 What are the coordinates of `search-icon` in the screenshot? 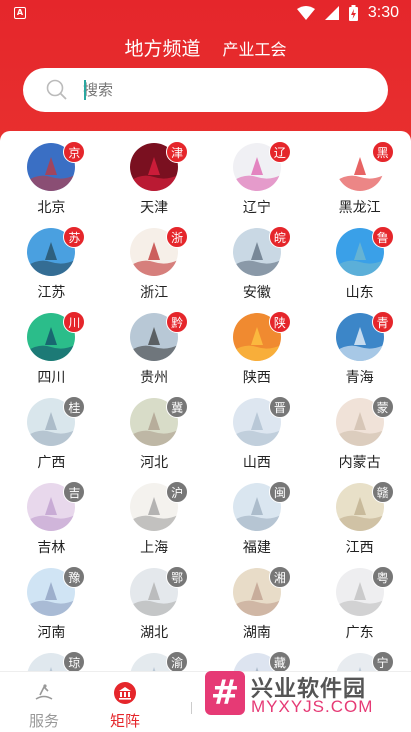 It's located at (56, 89).